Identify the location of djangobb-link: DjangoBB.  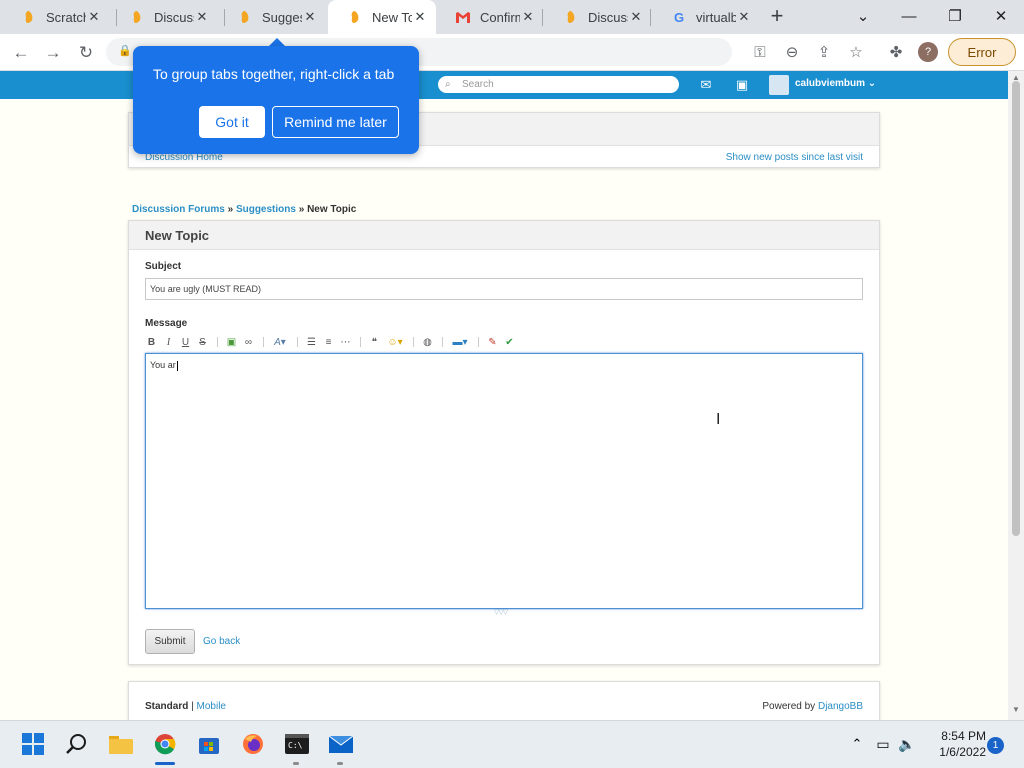
(840, 706).